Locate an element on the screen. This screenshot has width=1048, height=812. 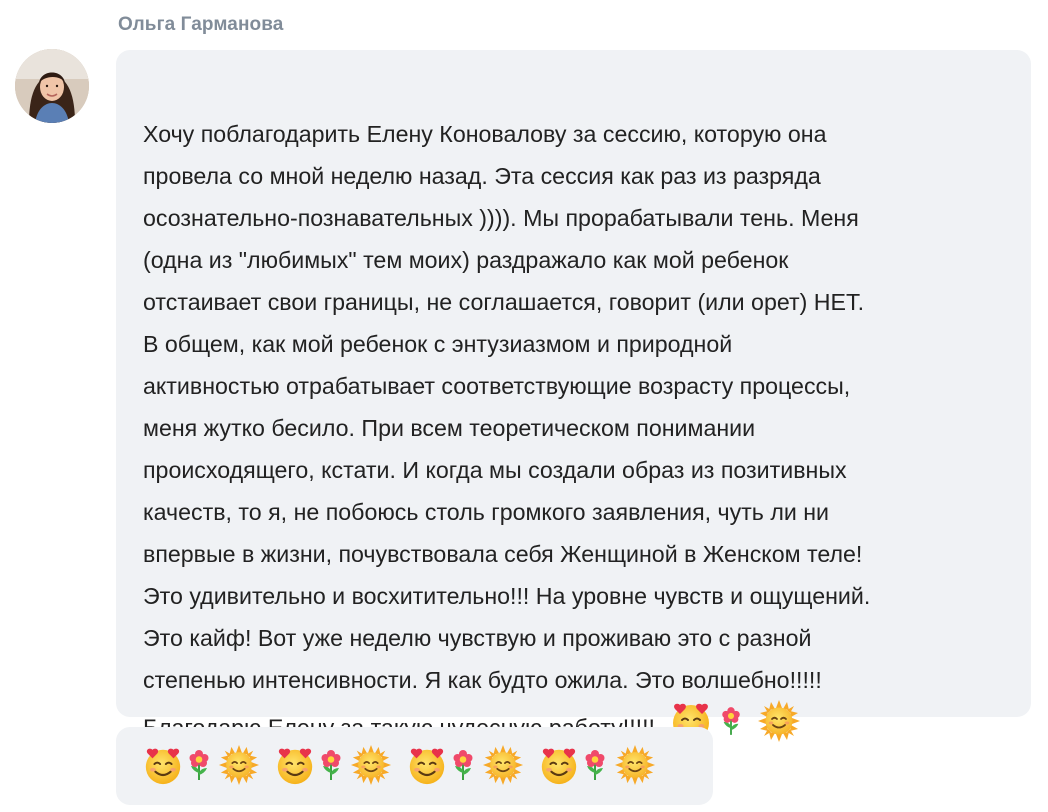
author-name: Ольга Гарманова is located at coordinates (200, 25).